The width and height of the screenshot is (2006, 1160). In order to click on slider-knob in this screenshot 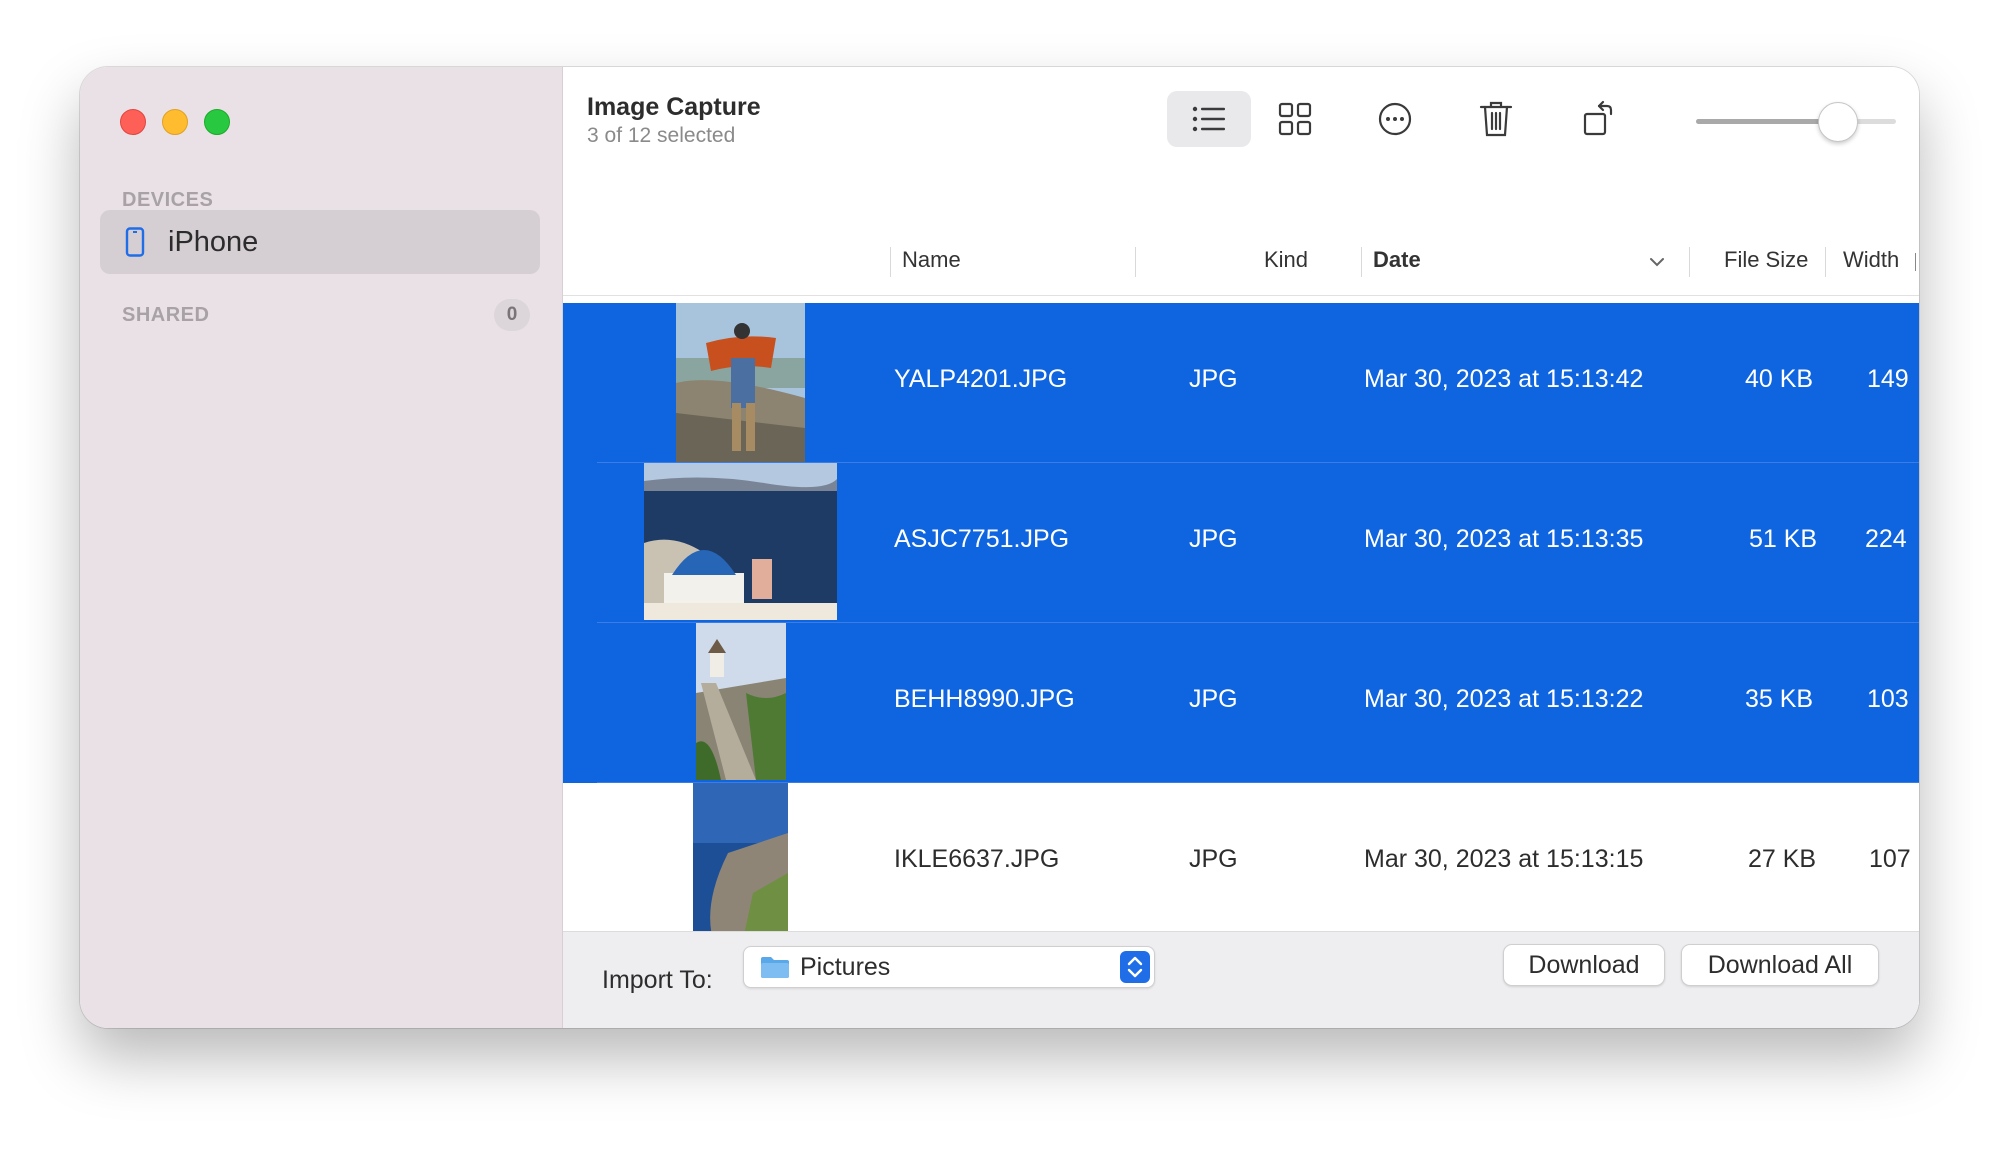, I will do `click(1838, 122)`.